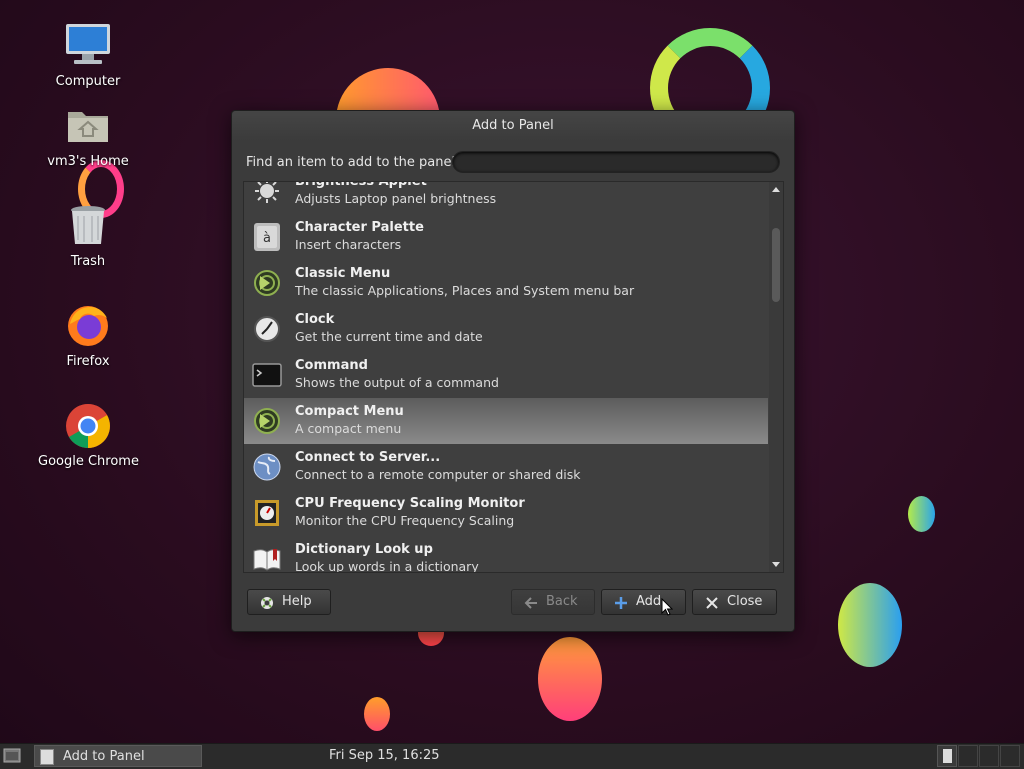 The width and height of the screenshot is (1024, 769). Describe the element at coordinates (343, 273) in the screenshot. I see `item-name: Classic Menu` at that location.